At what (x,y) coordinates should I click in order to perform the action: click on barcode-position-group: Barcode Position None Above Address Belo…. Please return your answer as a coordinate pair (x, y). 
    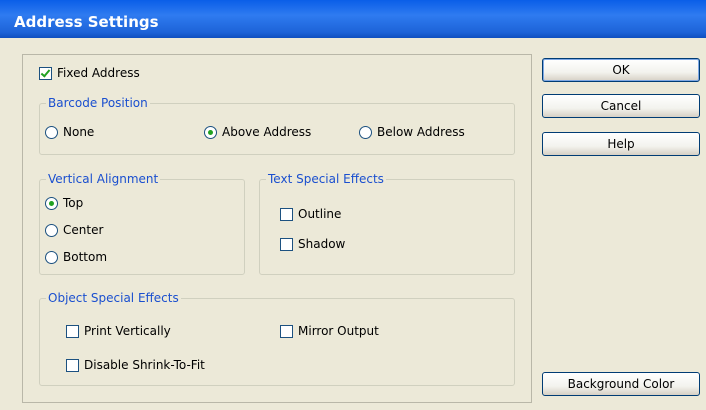
    Looking at the image, I should click on (277, 125).